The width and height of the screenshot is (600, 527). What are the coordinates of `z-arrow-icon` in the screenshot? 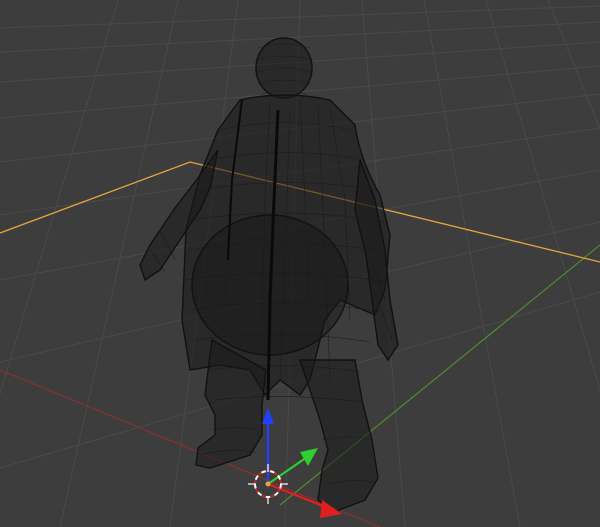 It's located at (268, 416).